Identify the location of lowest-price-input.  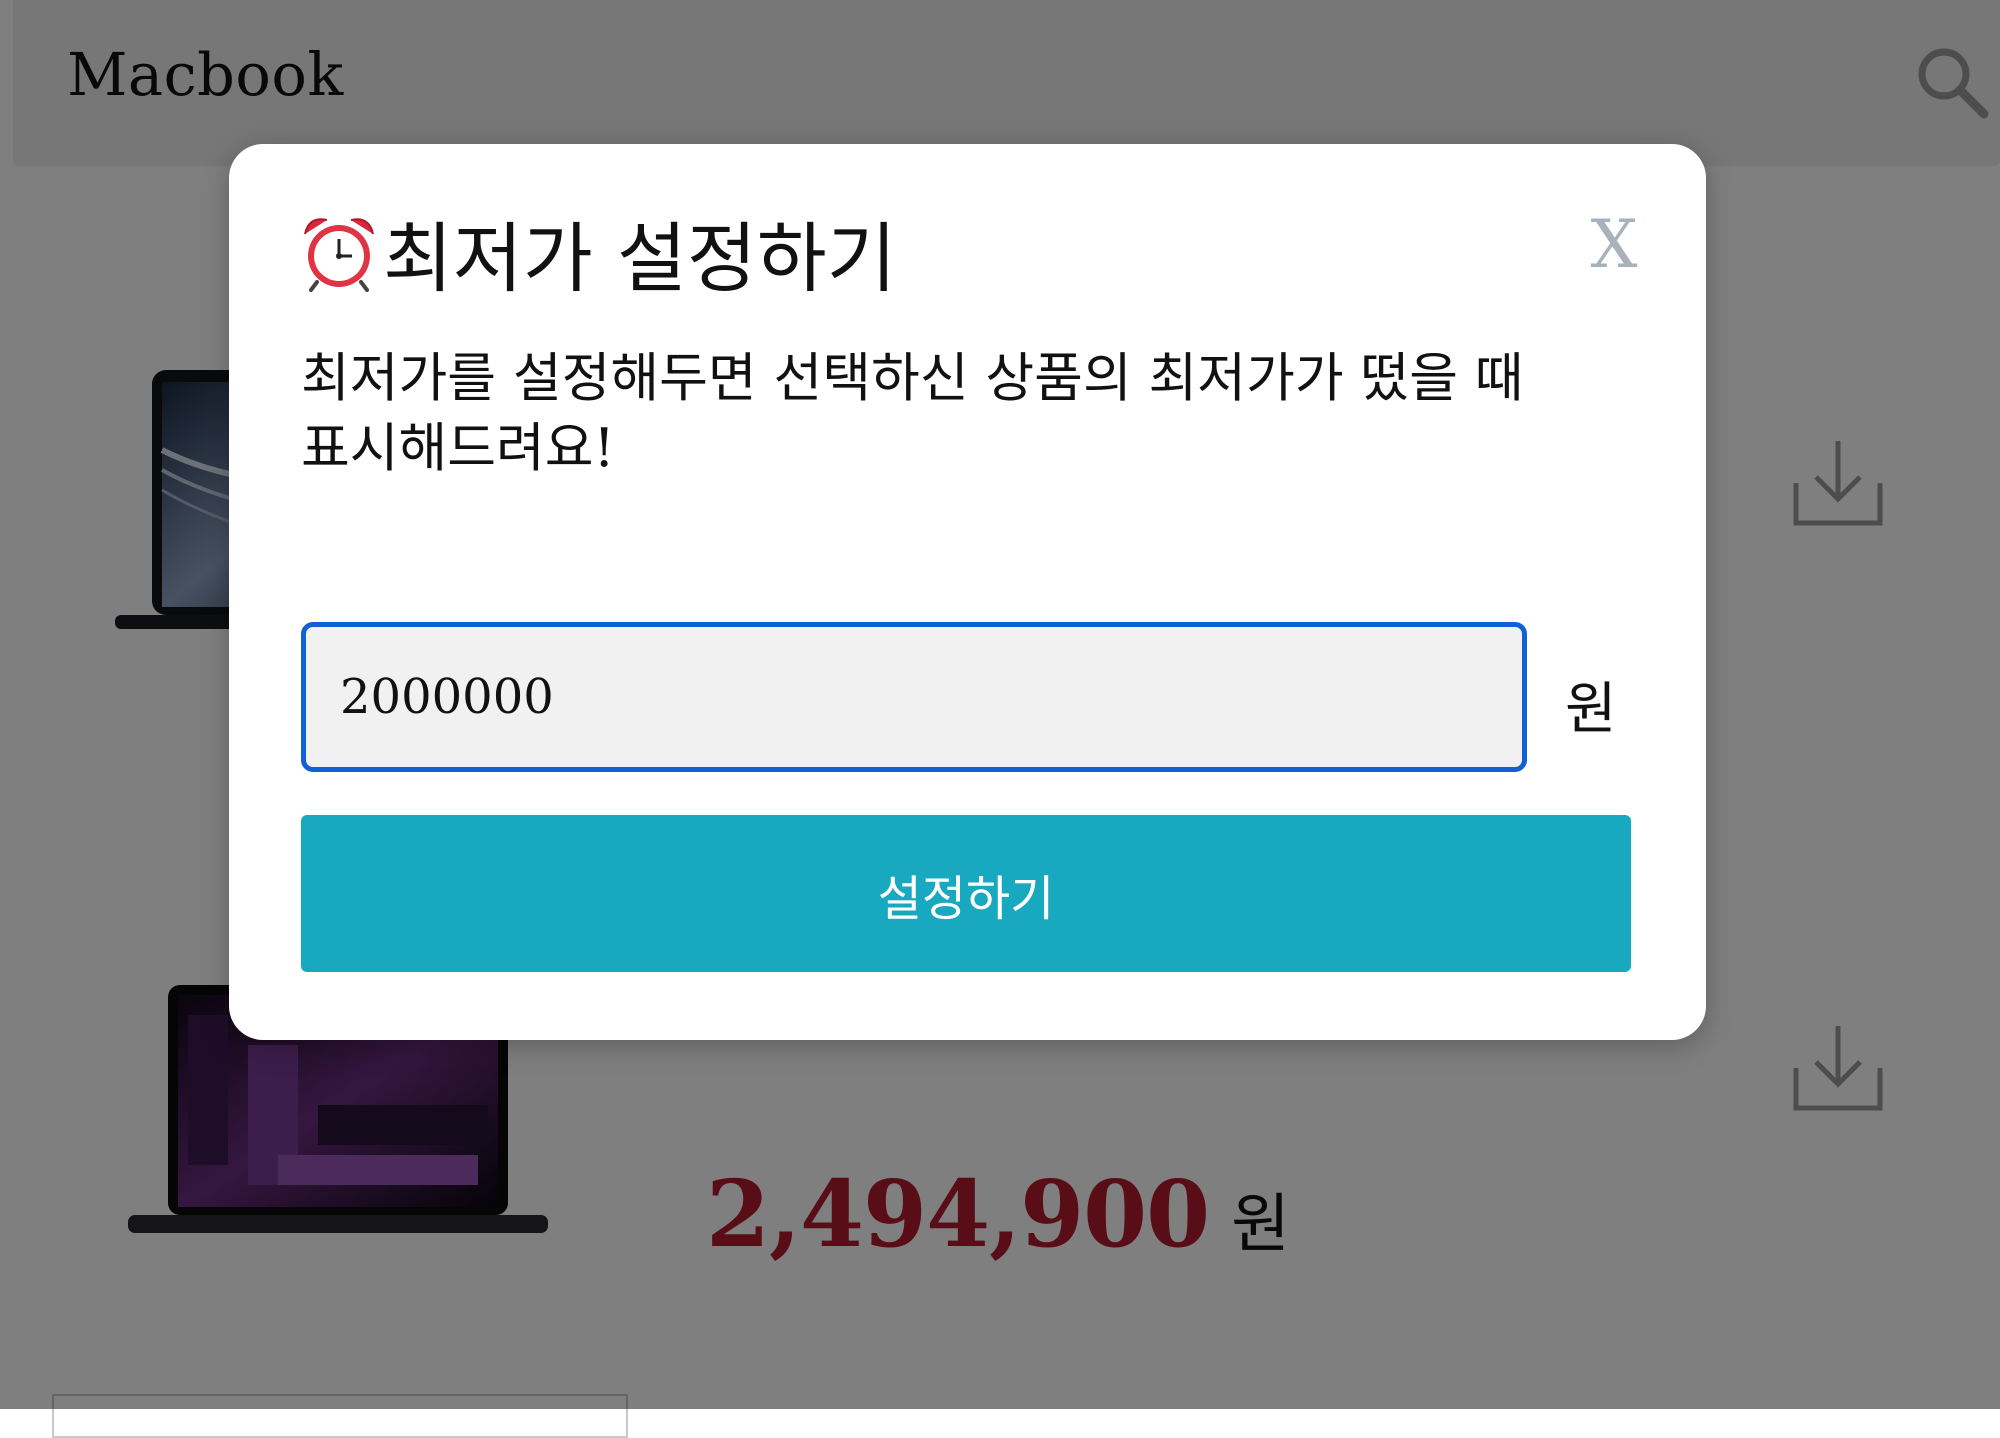
(914, 697).